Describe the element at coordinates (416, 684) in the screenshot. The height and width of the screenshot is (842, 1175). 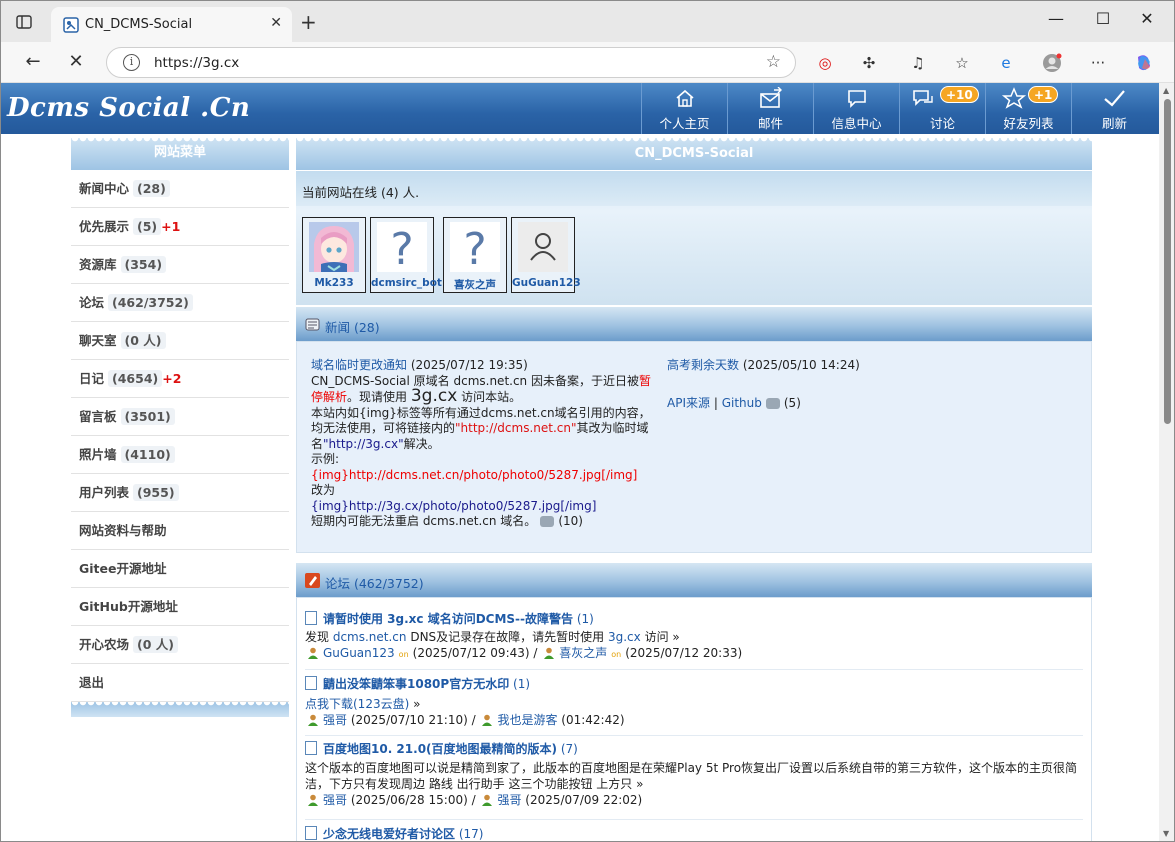
I see `post-title-link: 鼱出没笨鼱笨事1080P官方无水印` at that location.